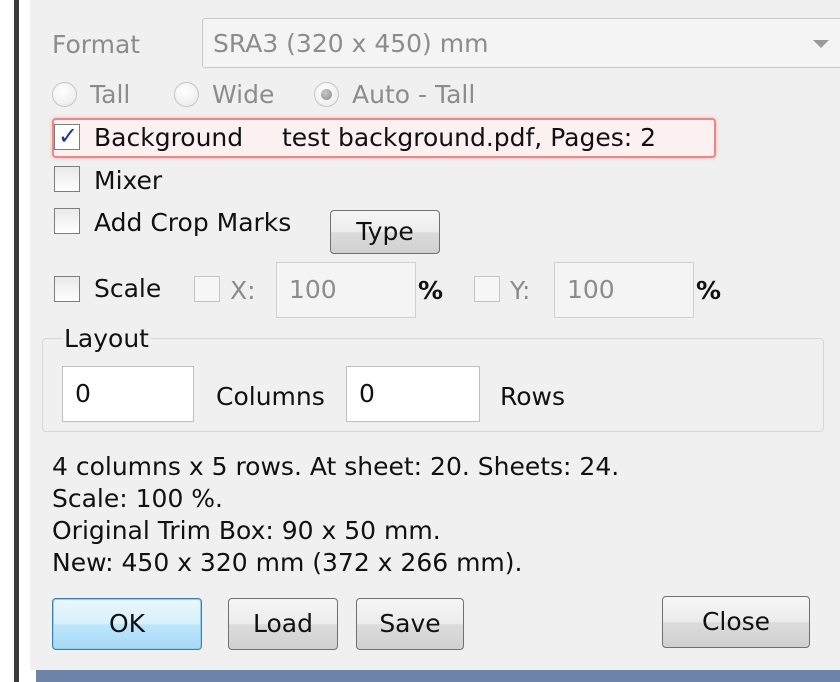 Image resolution: width=840 pixels, height=682 pixels. Describe the element at coordinates (313, 289) in the screenshot. I see `scale-x-value: 100` at that location.